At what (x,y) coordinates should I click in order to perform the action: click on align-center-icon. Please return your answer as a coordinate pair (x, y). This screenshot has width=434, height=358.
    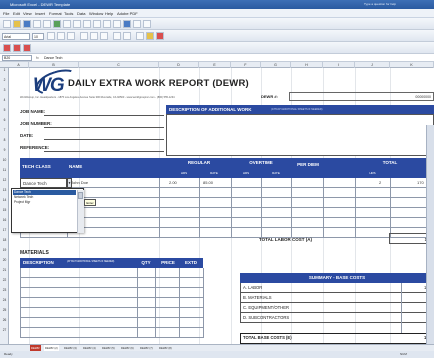
    Looking at the image, I should click on (94, 36).